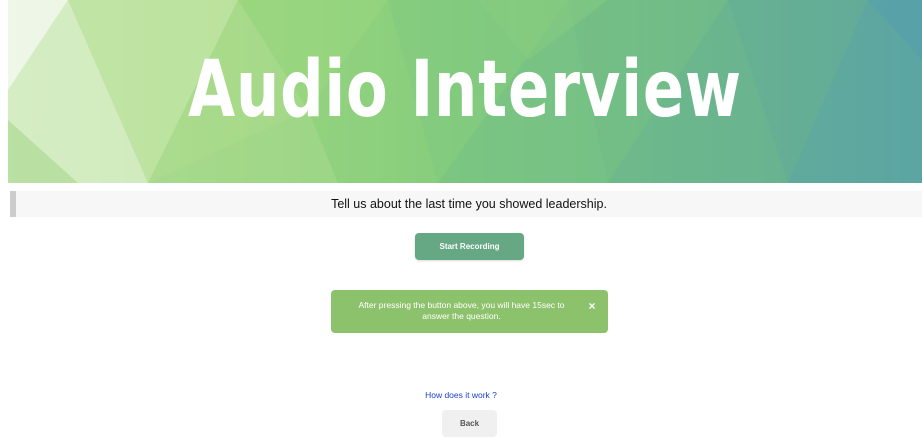 The width and height of the screenshot is (922, 439). I want to click on help-link-container: How does it work ?, so click(461, 395).